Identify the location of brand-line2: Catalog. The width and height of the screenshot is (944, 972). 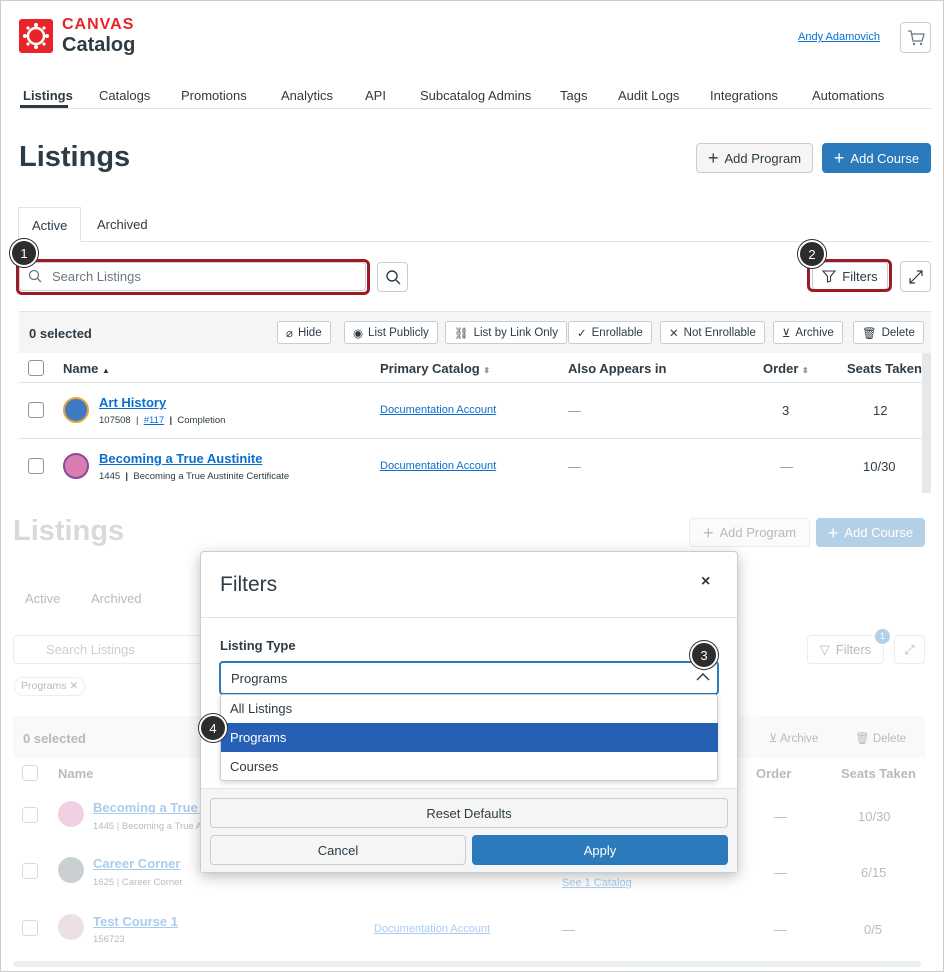
(99, 45).